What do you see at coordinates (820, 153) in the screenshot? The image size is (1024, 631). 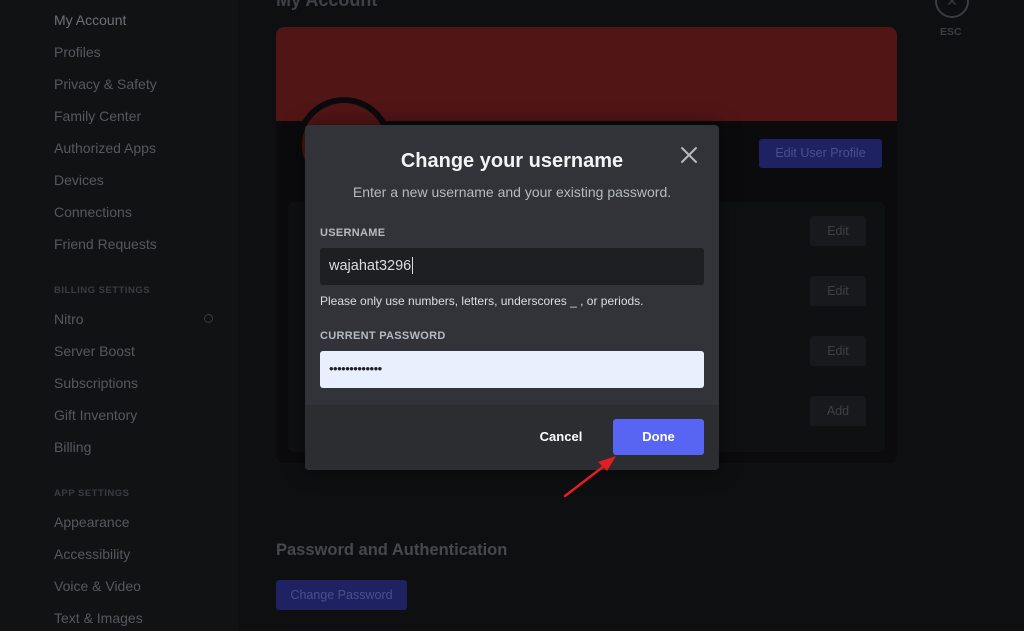 I see `edit-user-profile-button: Edit User Profile` at bounding box center [820, 153].